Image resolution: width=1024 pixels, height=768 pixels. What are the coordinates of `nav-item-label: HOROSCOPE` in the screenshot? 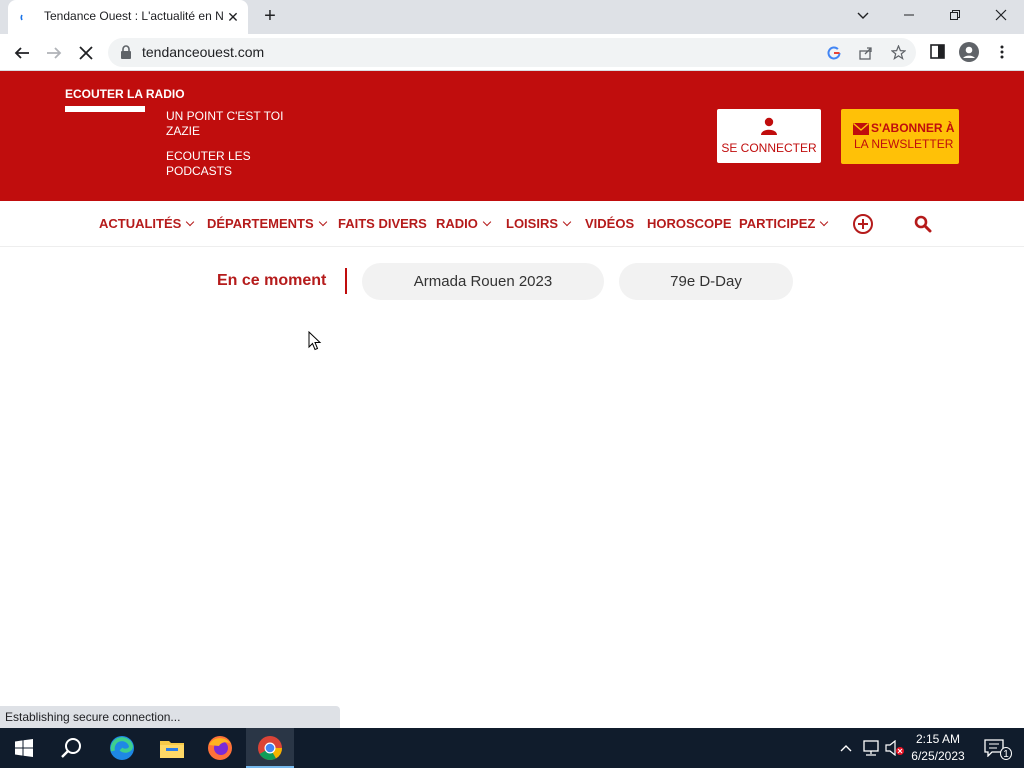 It's located at (689, 223).